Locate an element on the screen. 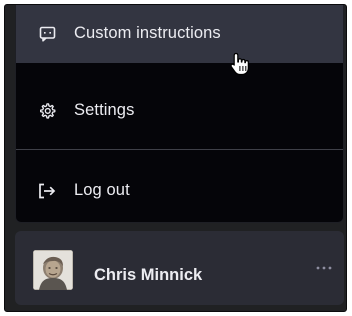 Image resolution: width=352 pixels, height=316 pixels. hand-pointer-icon is located at coordinates (240, 64).